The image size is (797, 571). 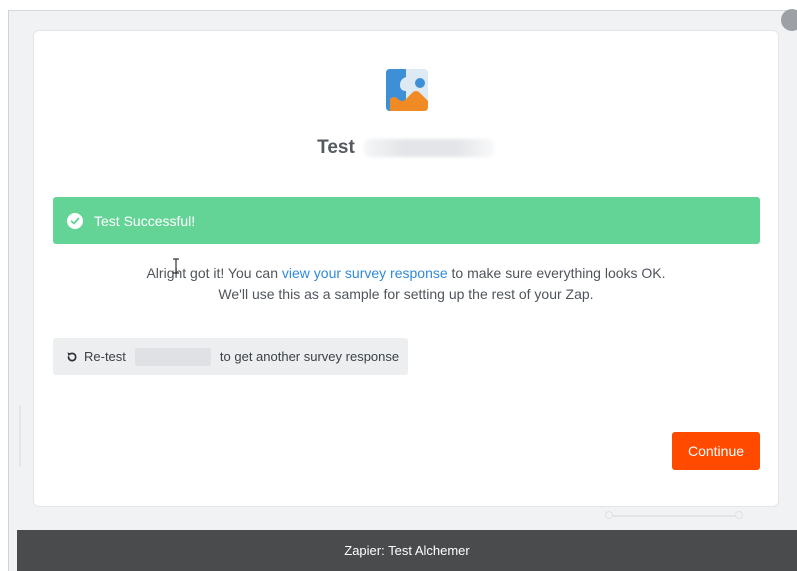 I want to click on retest-button: Re-test to get another survey response, so click(x=230, y=356).